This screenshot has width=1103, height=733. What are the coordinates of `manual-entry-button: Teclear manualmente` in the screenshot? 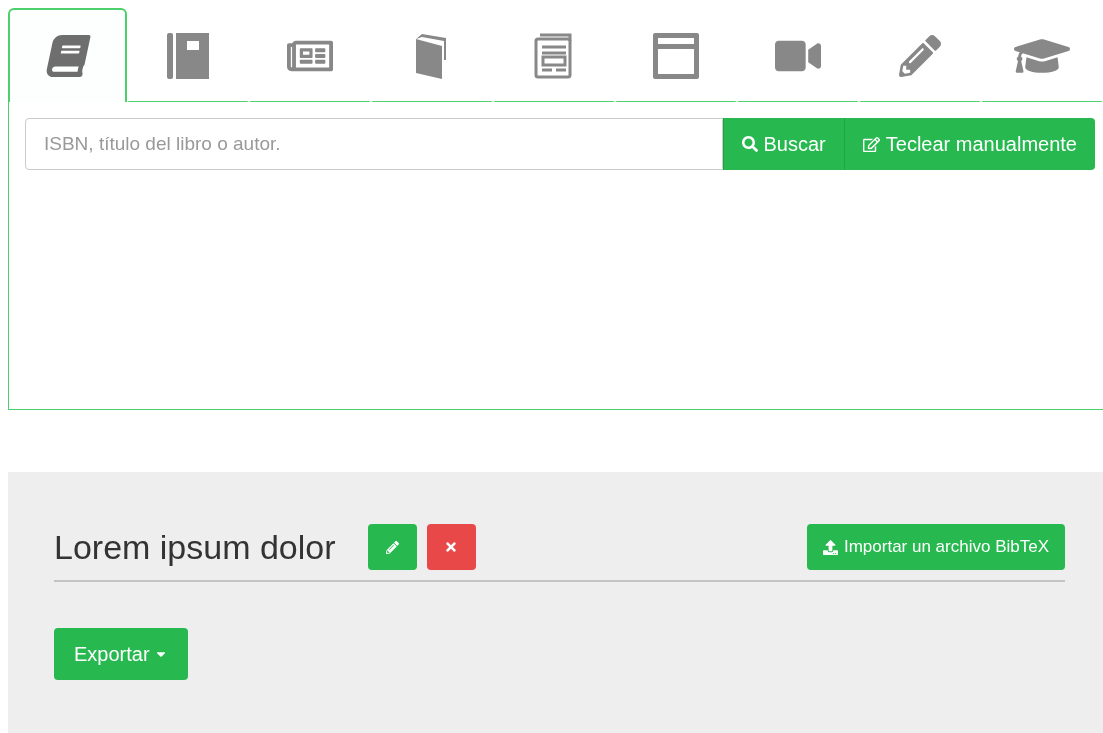 It's located at (969, 144).